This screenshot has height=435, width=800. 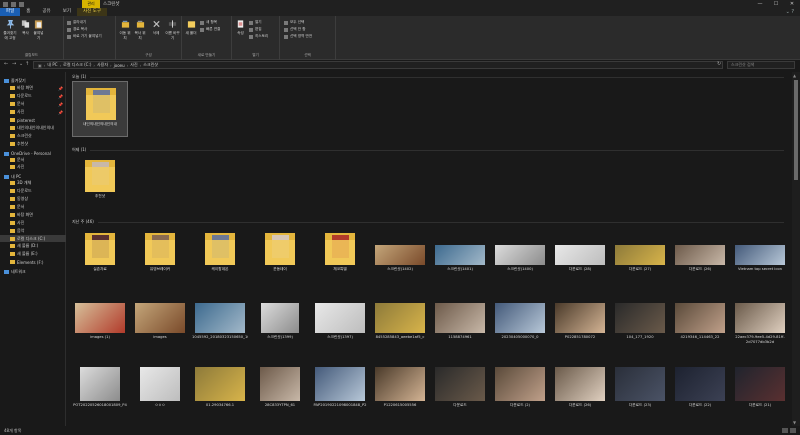 What do you see at coordinates (220, 255) in the screenshot?
I see `folder-item: 케이팝데몬` at bounding box center [220, 255].